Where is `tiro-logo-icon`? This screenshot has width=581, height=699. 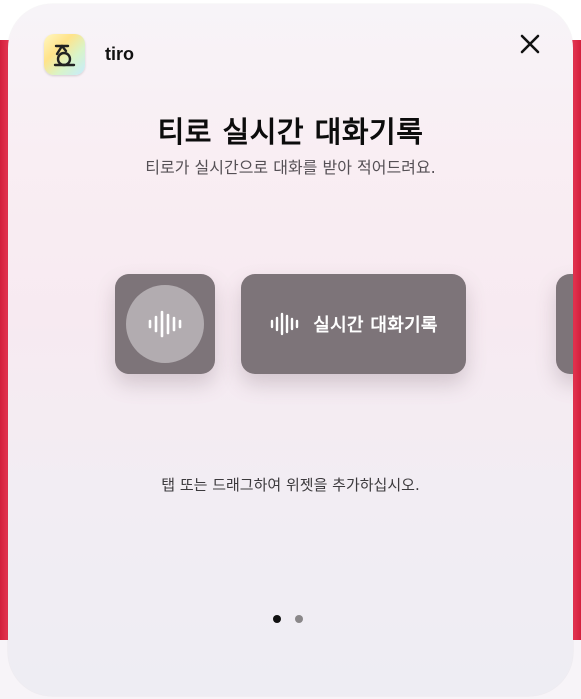 tiro-logo-icon is located at coordinates (64, 55).